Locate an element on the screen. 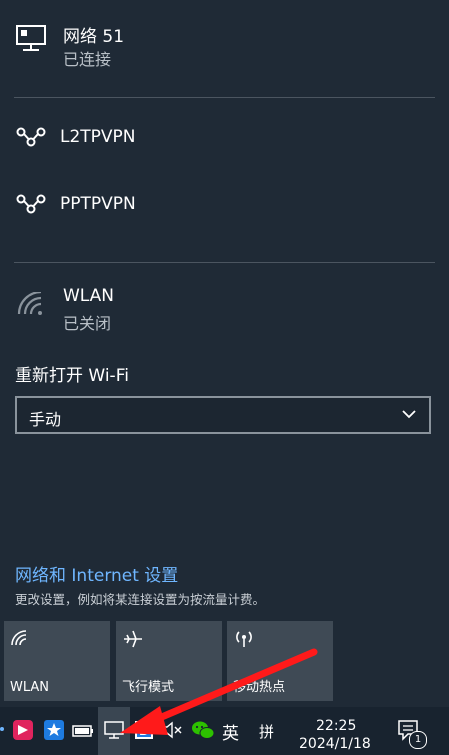 This screenshot has height=755, width=449. quick-action-label: 移动热点 is located at coordinates (259, 687).